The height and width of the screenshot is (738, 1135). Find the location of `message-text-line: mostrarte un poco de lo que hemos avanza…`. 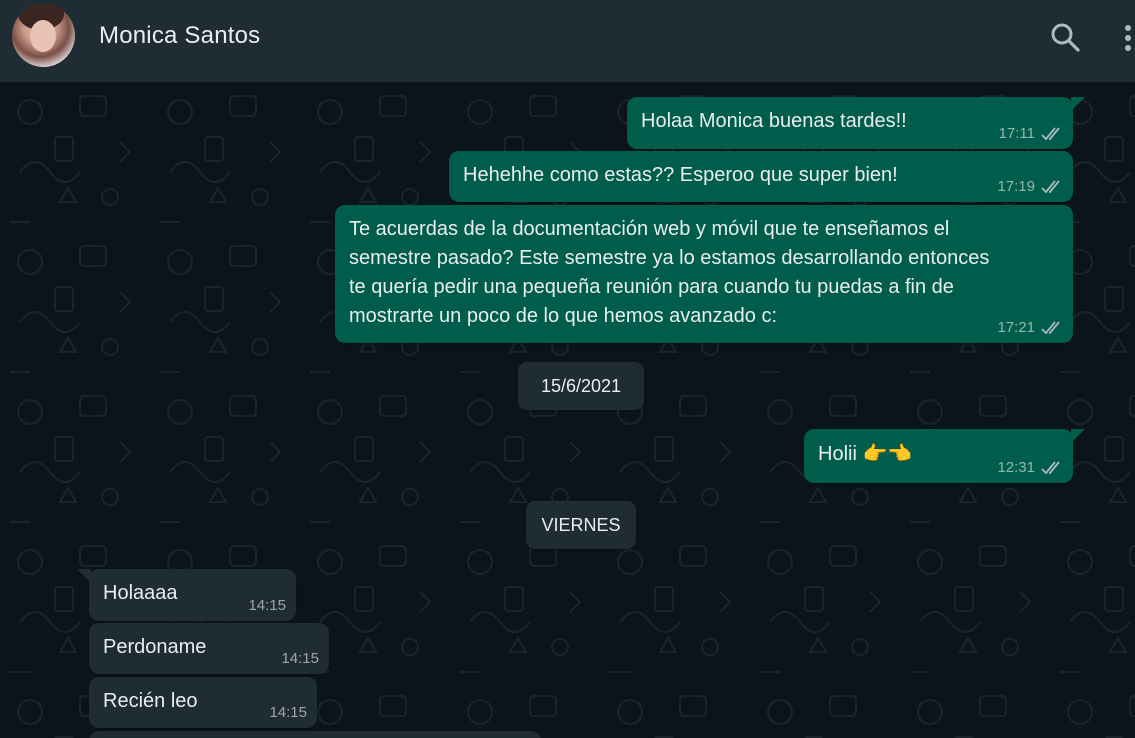

message-text-line: mostrarte un poco de lo que hemos avanza… is located at coordinates (563, 316).